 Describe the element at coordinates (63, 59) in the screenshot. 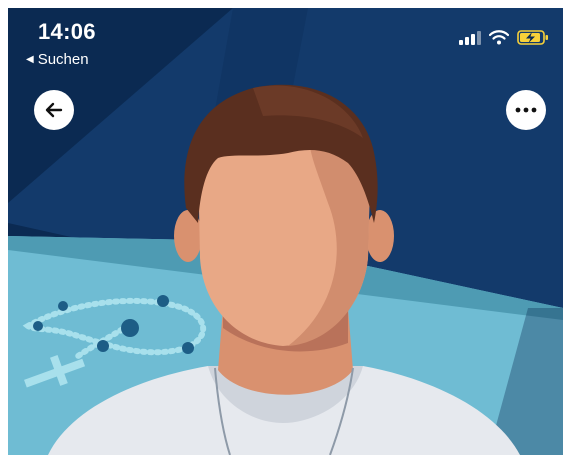

I see `back-to-app-label: Suchen` at that location.